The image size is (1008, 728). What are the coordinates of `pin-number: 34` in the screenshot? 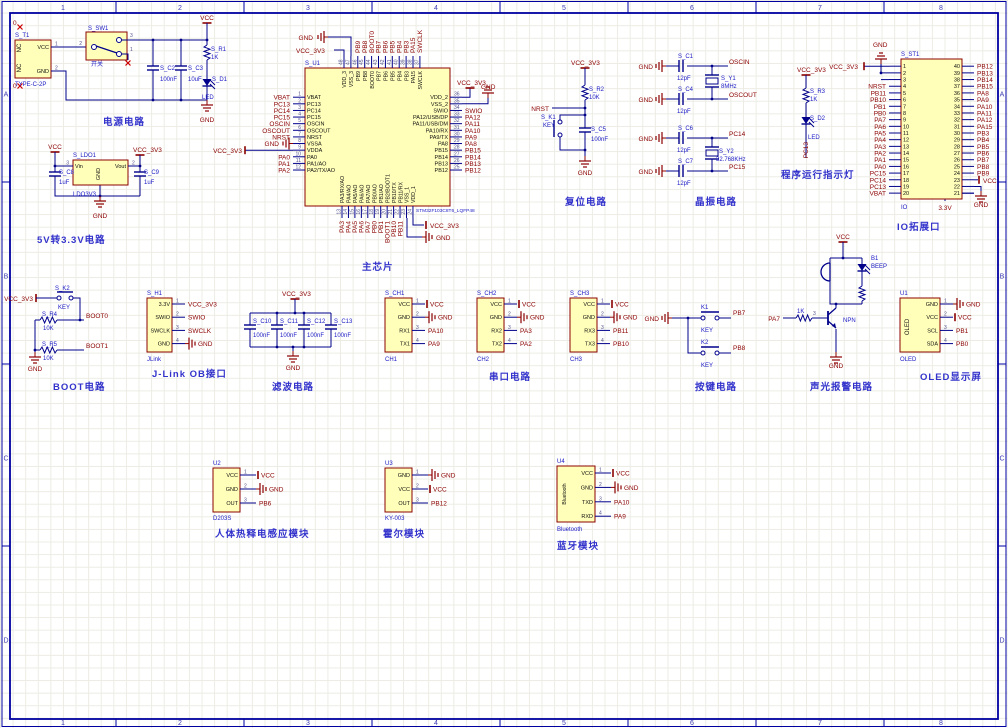 It's located at (457, 108).